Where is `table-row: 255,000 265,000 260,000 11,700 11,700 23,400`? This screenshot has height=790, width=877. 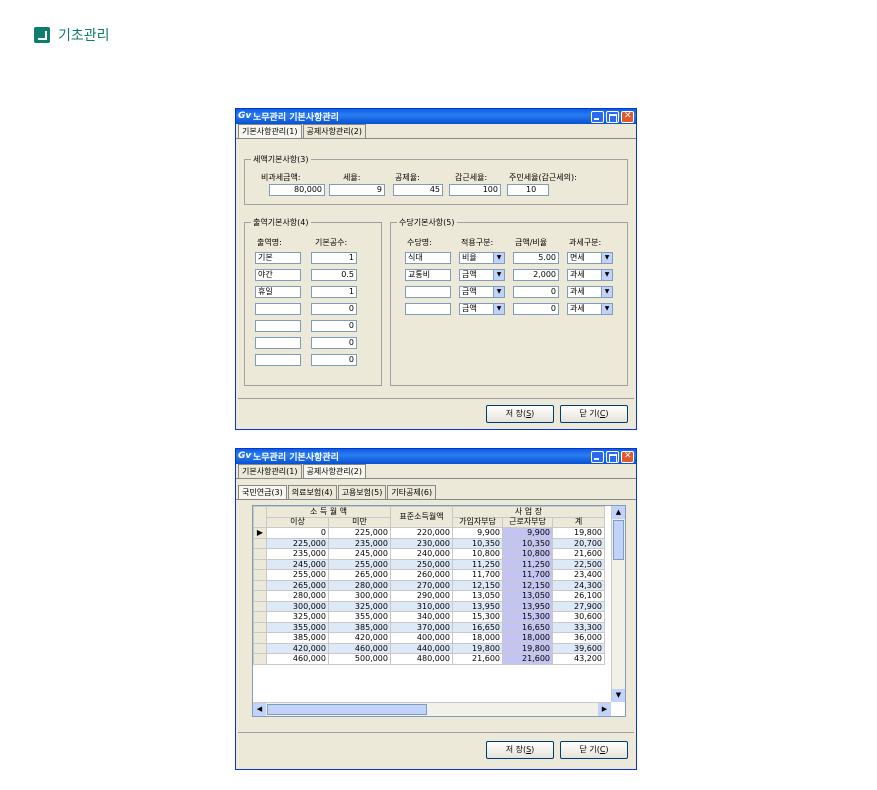
table-row: 255,000 265,000 260,000 11,700 11,700 23,400 is located at coordinates (429, 575).